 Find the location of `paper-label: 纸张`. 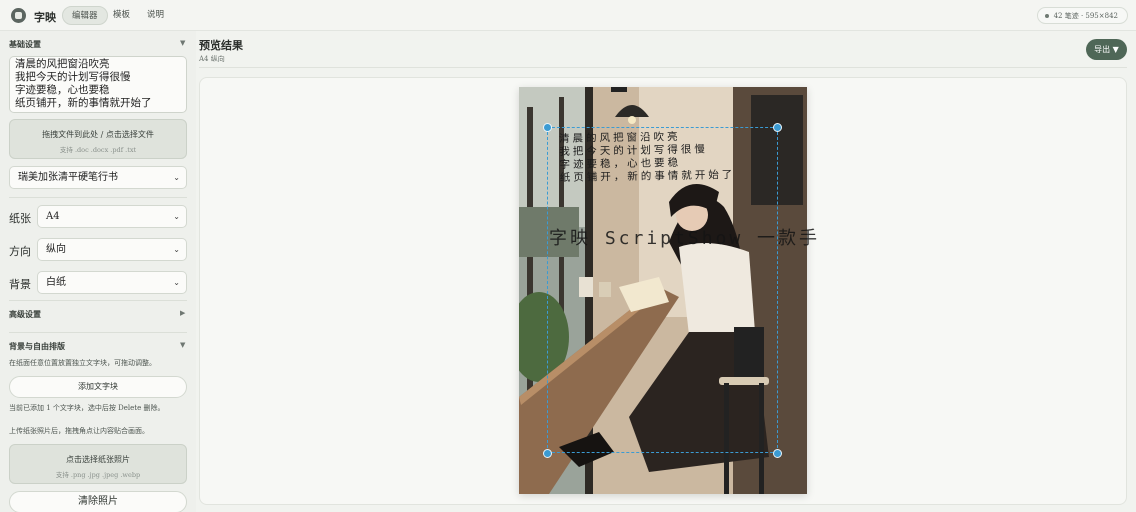

paper-label: 纸张 is located at coordinates (20, 218).